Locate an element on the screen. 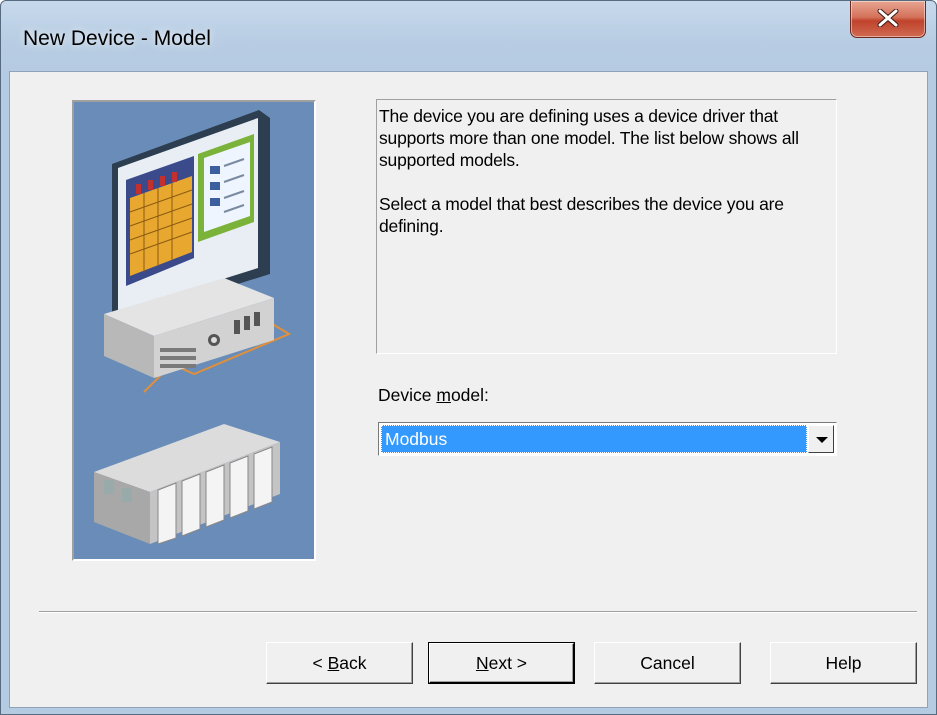  back-button: < Back is located at coordinates (339, 663).